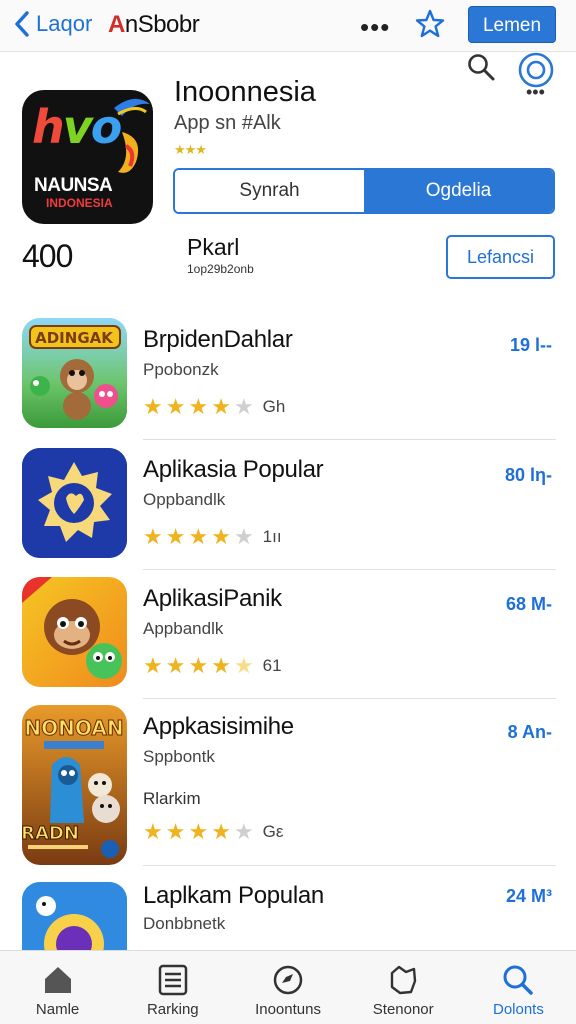 Image resolution: width=576 pixels, height=1024 pixels. Describe the element at coordinates (47, 256) in the screenshot. I see `featured-count: 400` at that location.